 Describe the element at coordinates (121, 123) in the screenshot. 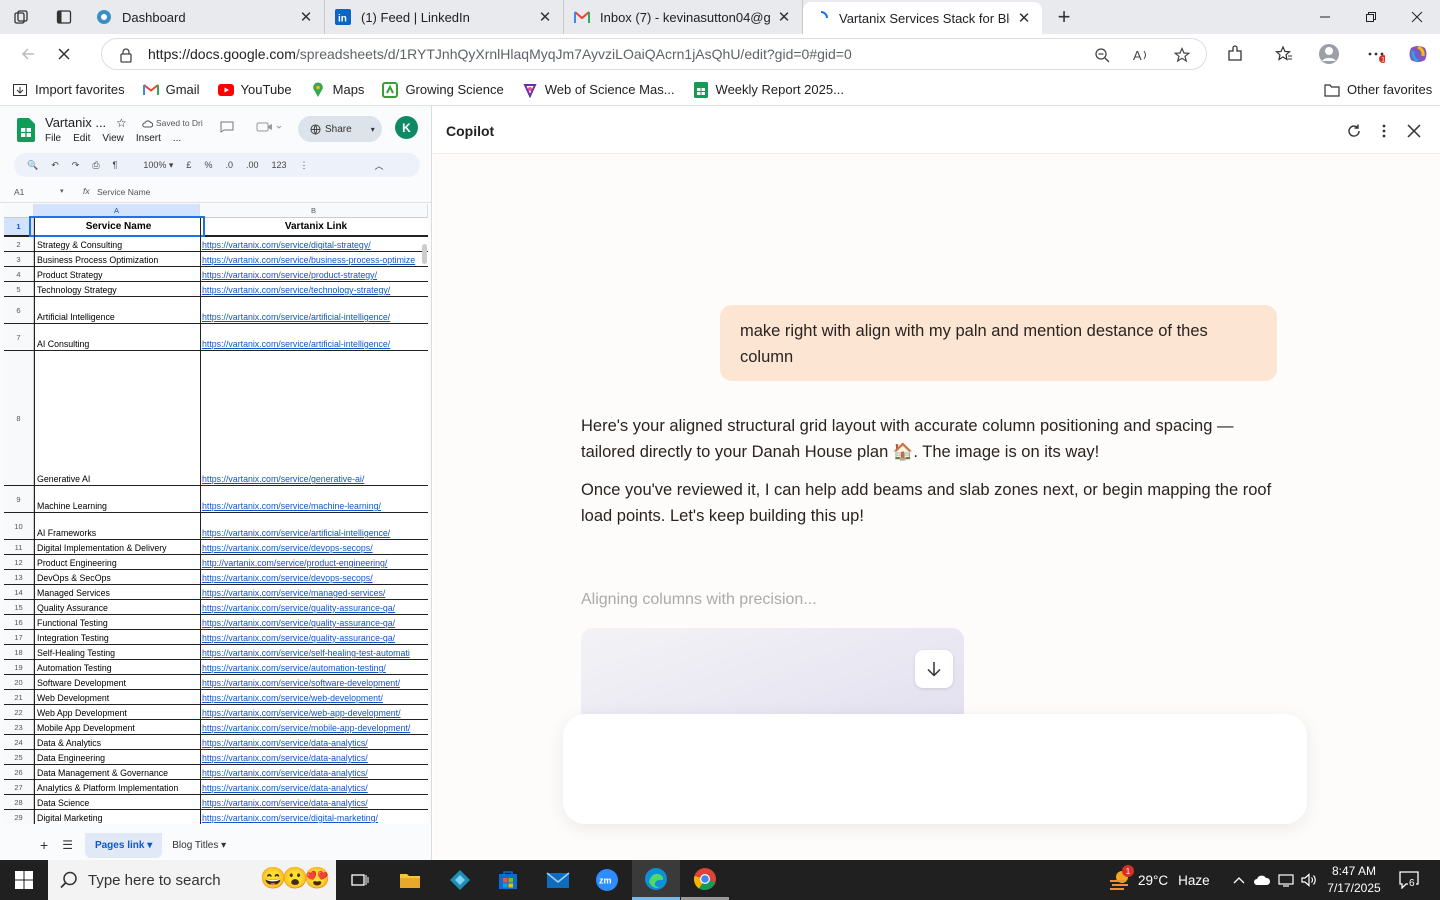

I see `star-icon: ☆` at that location.